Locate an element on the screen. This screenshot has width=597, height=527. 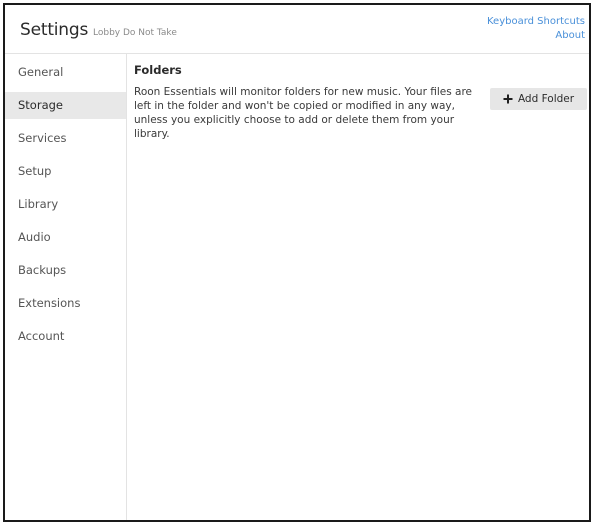
sidebar-item-general: General is located at coordinates (65, 72).